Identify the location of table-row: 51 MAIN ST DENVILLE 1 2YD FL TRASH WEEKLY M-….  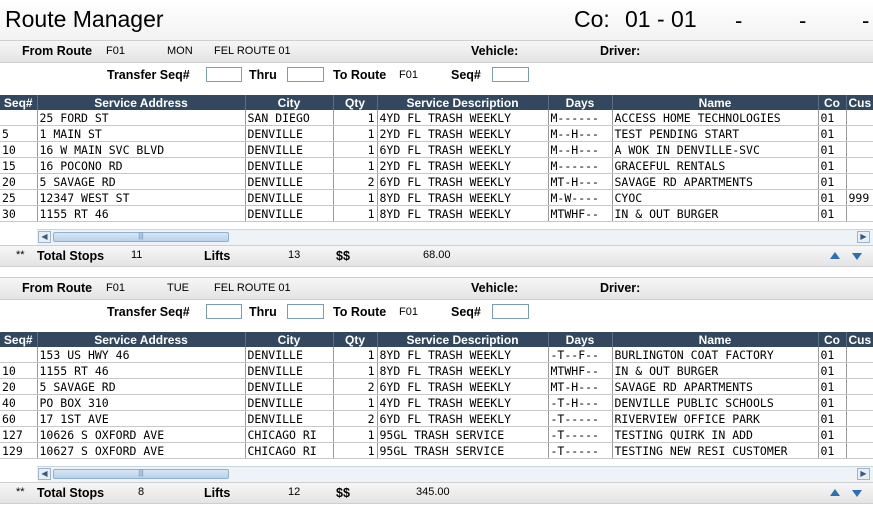
(436, 133).